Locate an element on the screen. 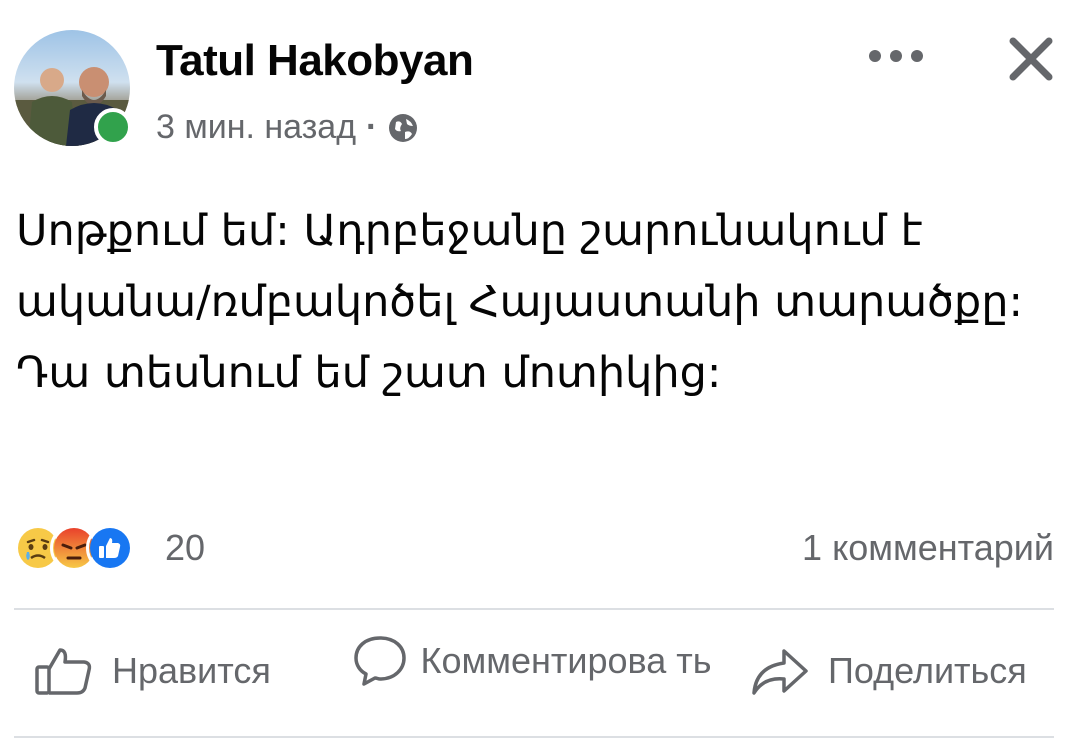 The height and width of the screenshot is (743, 1080). comment-button: Комментирова ть is located at coordinates (534, 661).